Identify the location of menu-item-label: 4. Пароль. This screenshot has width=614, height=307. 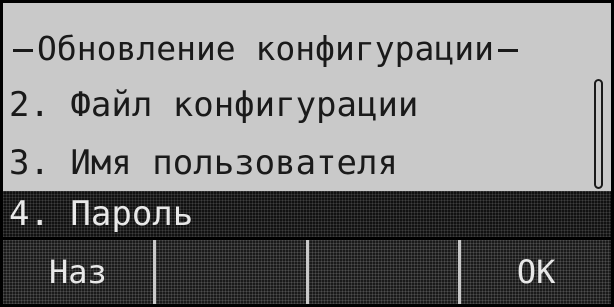
(101, 214).